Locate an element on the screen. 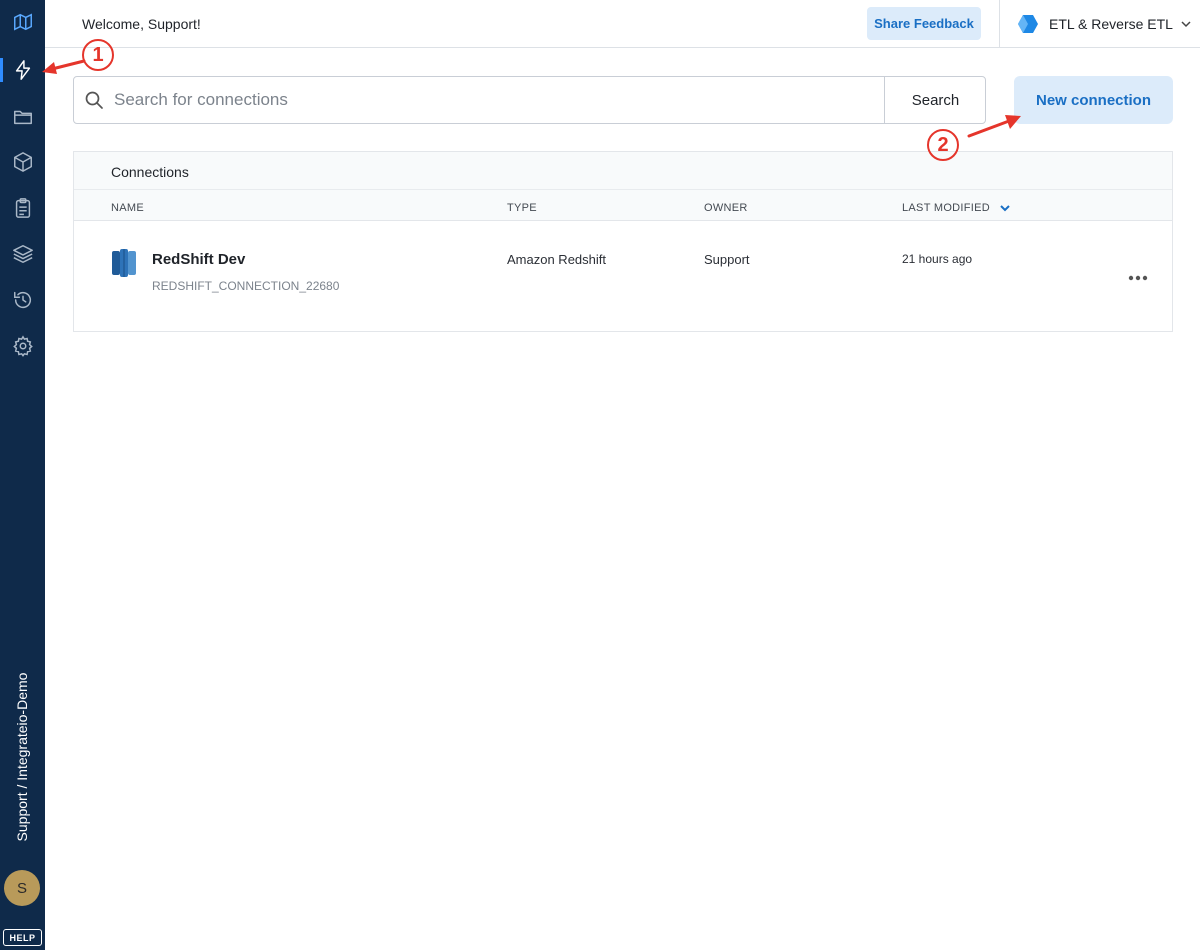 The width and height of the screenshot is (1200, 950). new-connection-button: New connection is located at coordinates (1093, 100).